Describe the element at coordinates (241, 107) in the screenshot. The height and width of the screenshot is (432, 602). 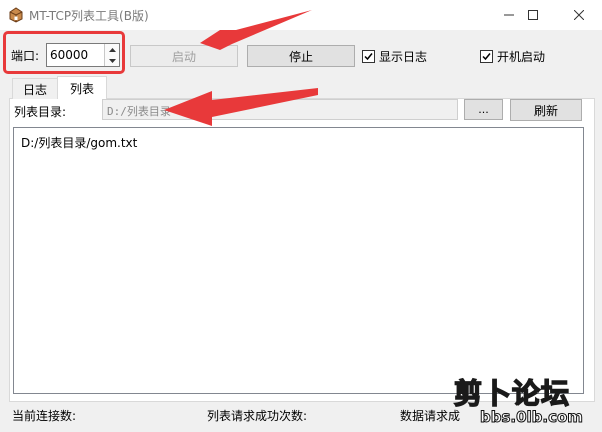
I see `arrow-to-dir-icon` at that location.